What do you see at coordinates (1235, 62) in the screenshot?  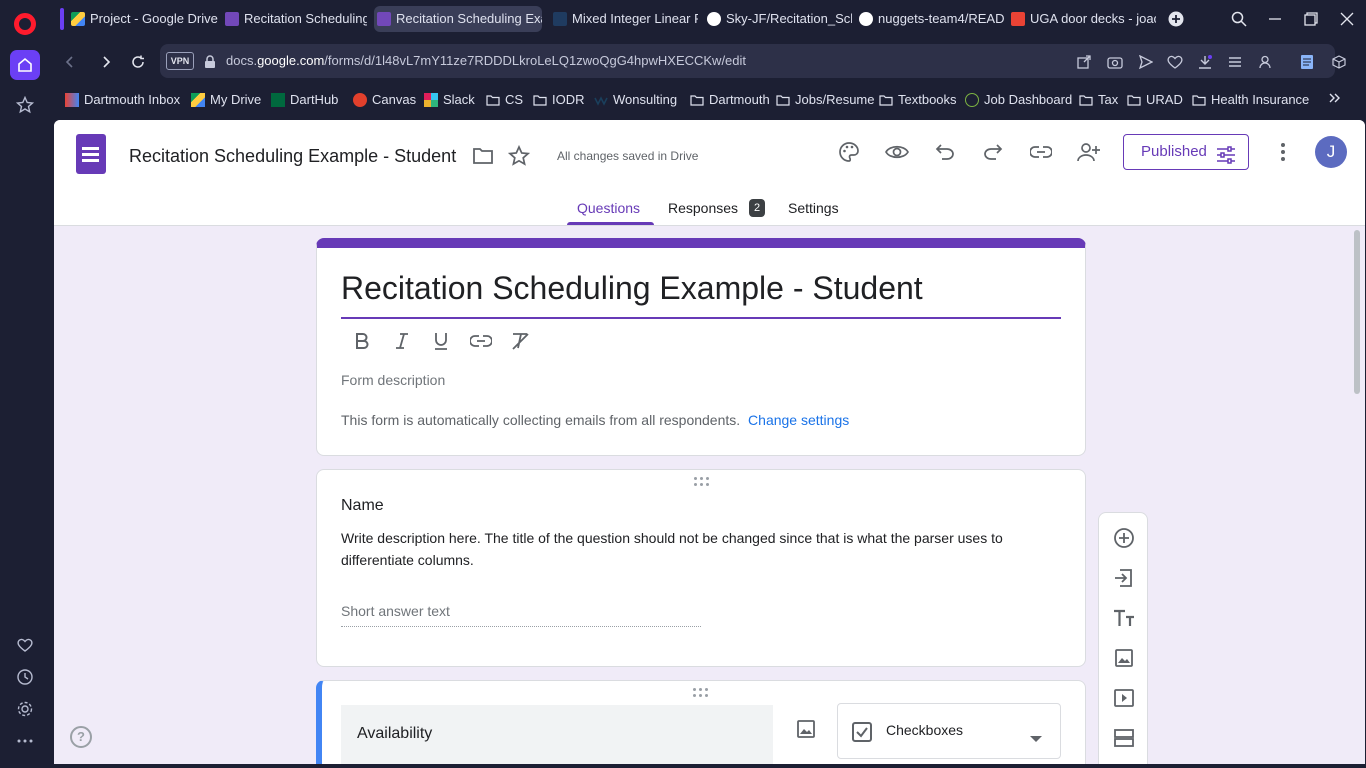 I see `easy-setup-icon` at bounding box center [1235, 62].